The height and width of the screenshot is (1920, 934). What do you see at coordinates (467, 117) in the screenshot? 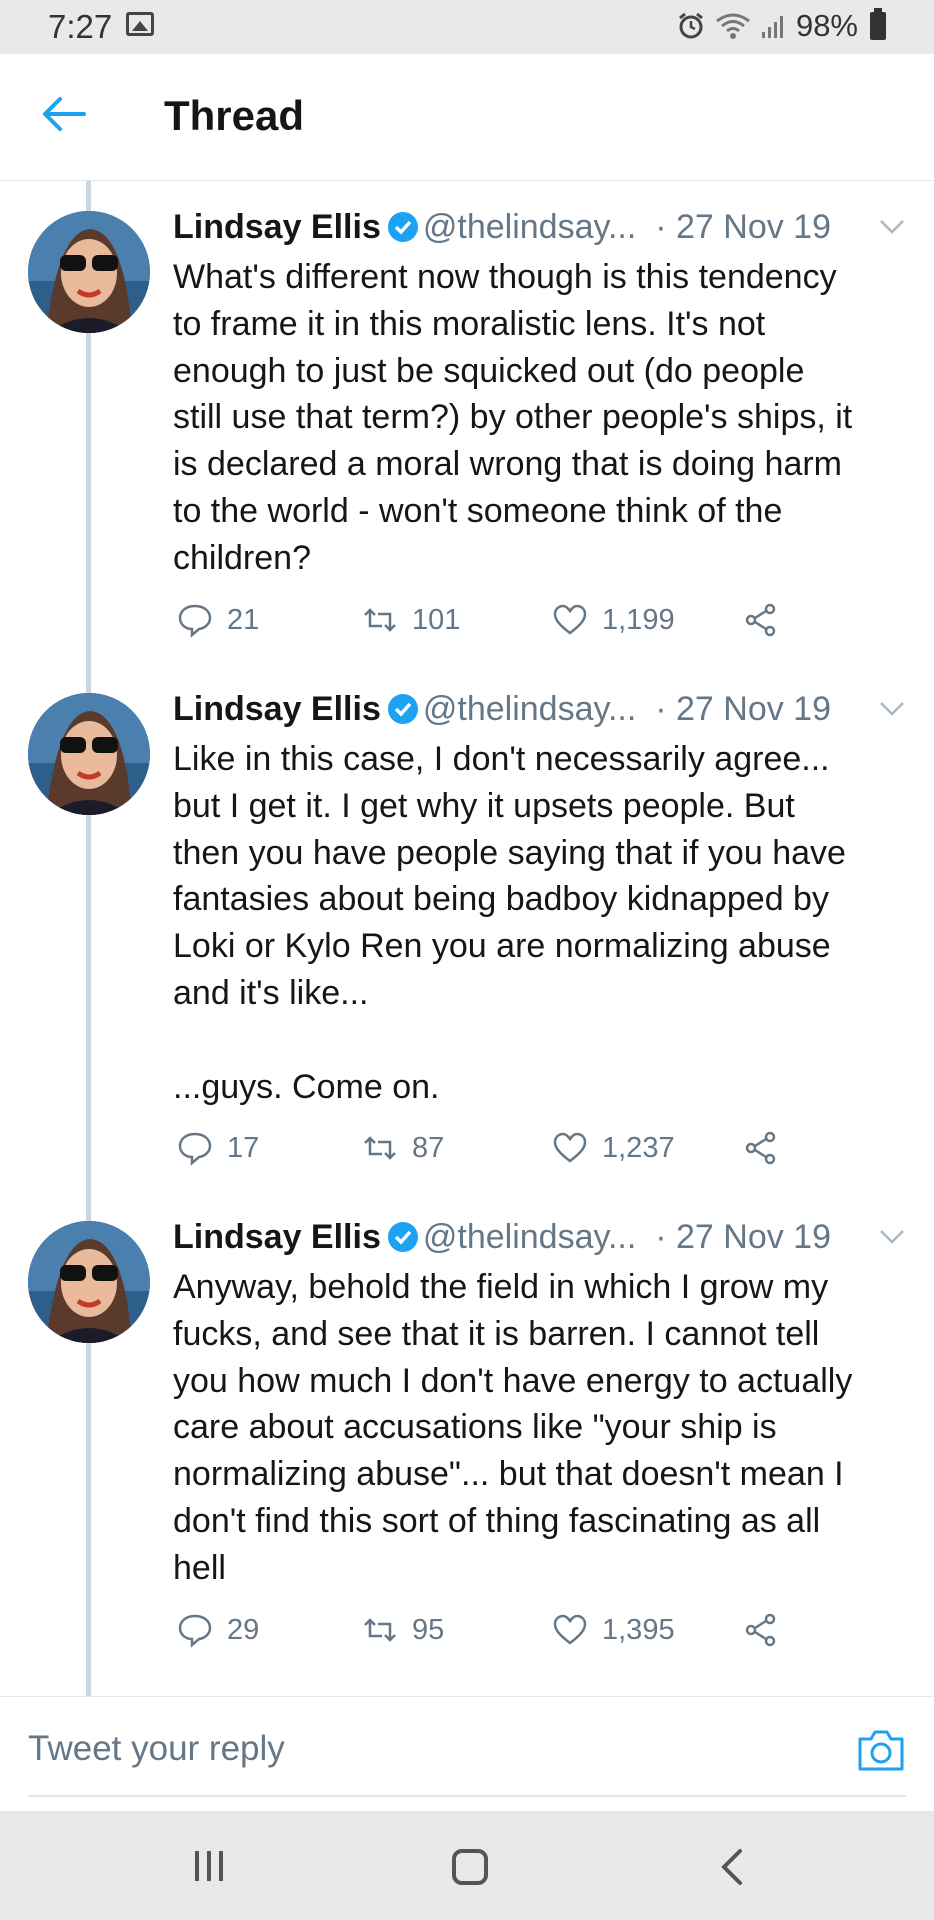
I see `app-header: Thread` at bounding box center [467, 117].